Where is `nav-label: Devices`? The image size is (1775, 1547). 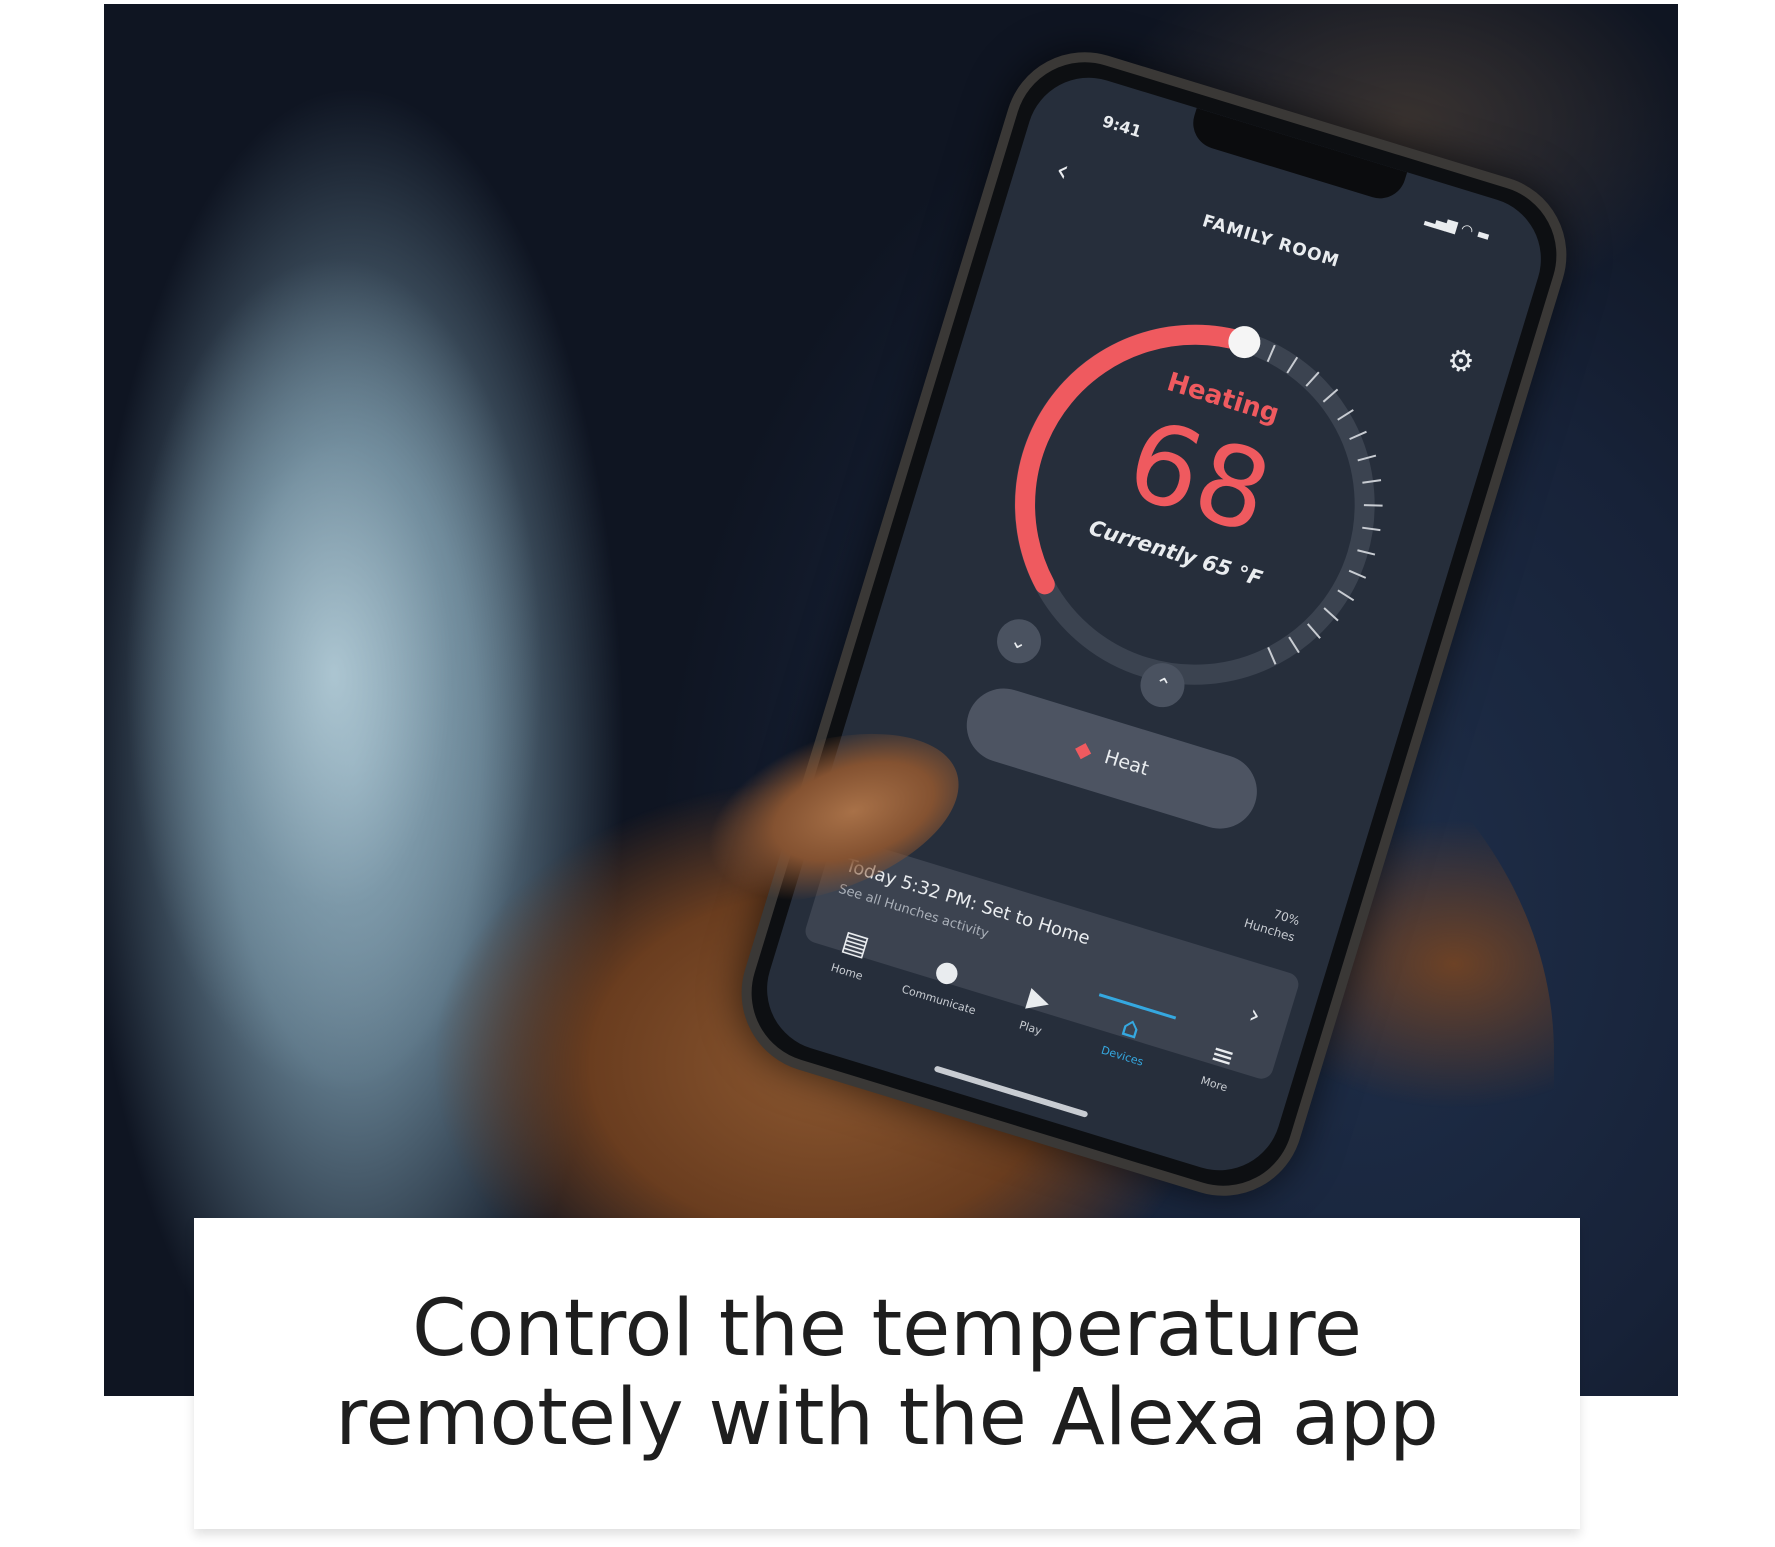
nav-label: Devices is located at coordinates (1122, 1056).